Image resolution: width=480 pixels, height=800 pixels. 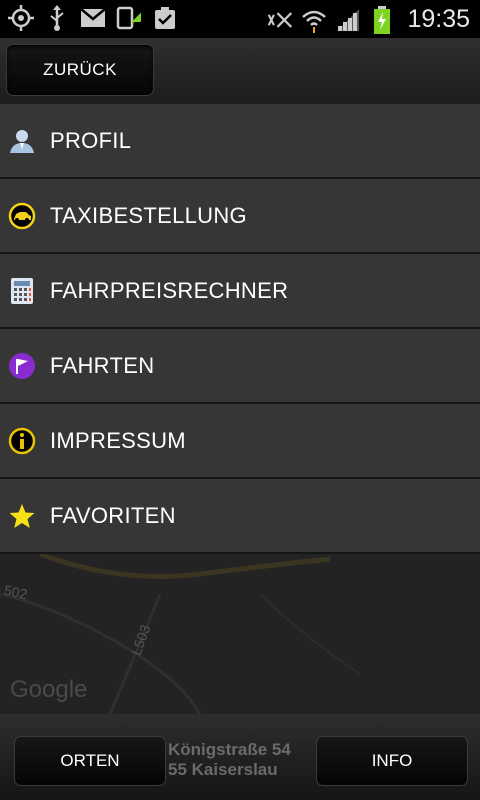 I want to click on info-icon, so click(x=22, y=441).